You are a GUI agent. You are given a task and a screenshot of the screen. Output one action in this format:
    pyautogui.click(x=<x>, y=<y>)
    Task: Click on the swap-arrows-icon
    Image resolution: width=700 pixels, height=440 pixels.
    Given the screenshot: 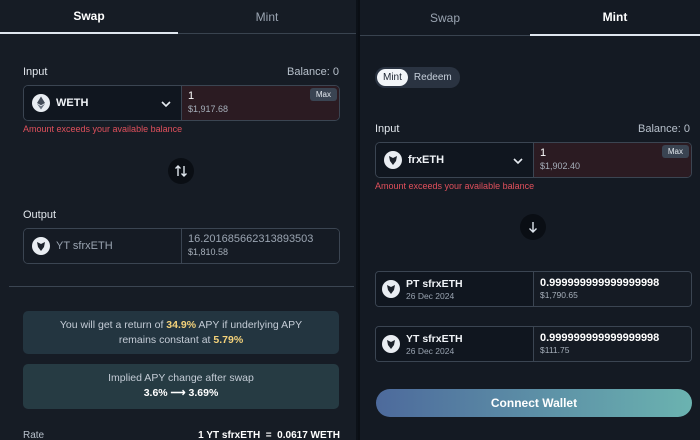 What is the action you would take?
    pyautogui.click(x=181, y=171)
    